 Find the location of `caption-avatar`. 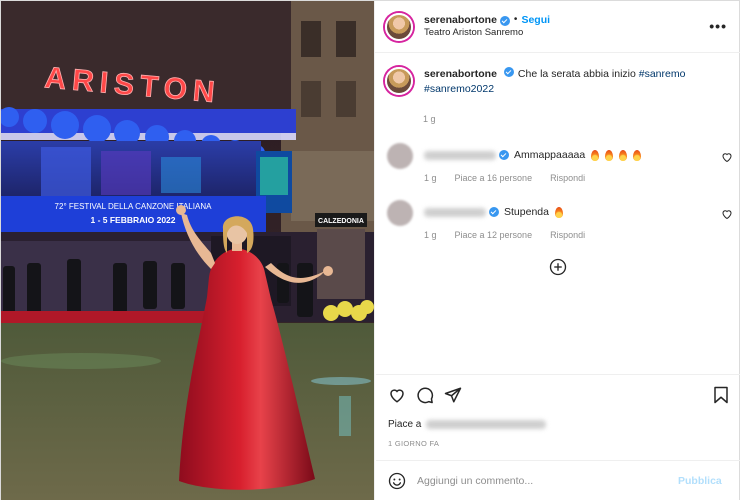

caption-avatar is located at coordinates (398, 81).